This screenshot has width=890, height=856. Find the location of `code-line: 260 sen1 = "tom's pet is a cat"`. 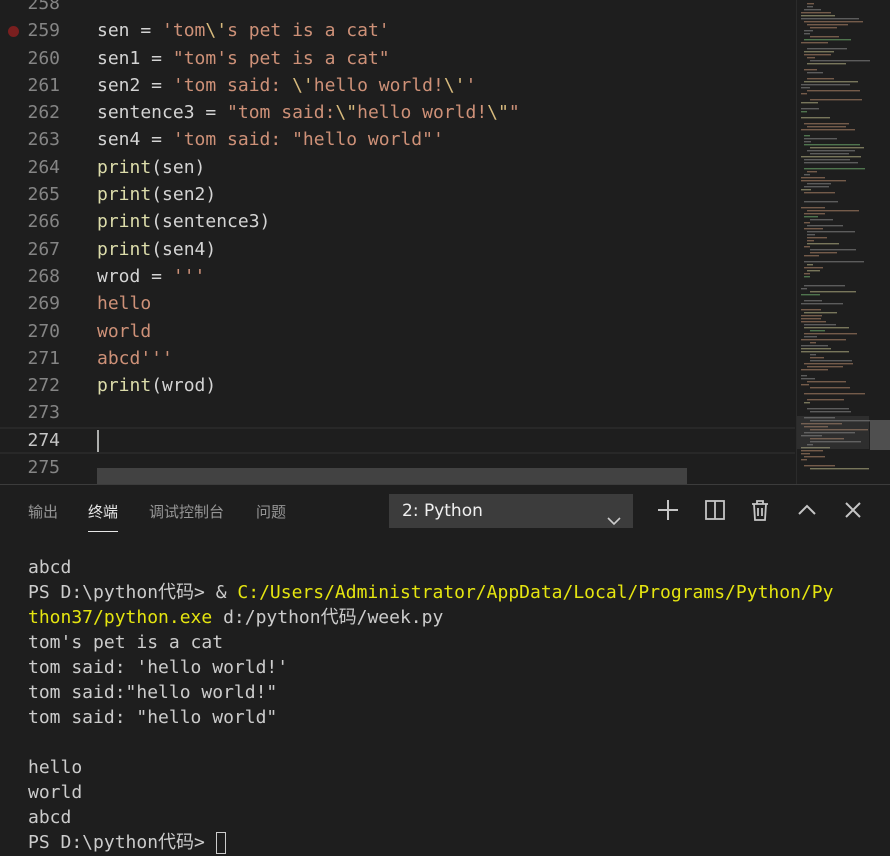

code-line: 260 sen1 = "tom's pet is a cat" is located at coordinates (397, 58).